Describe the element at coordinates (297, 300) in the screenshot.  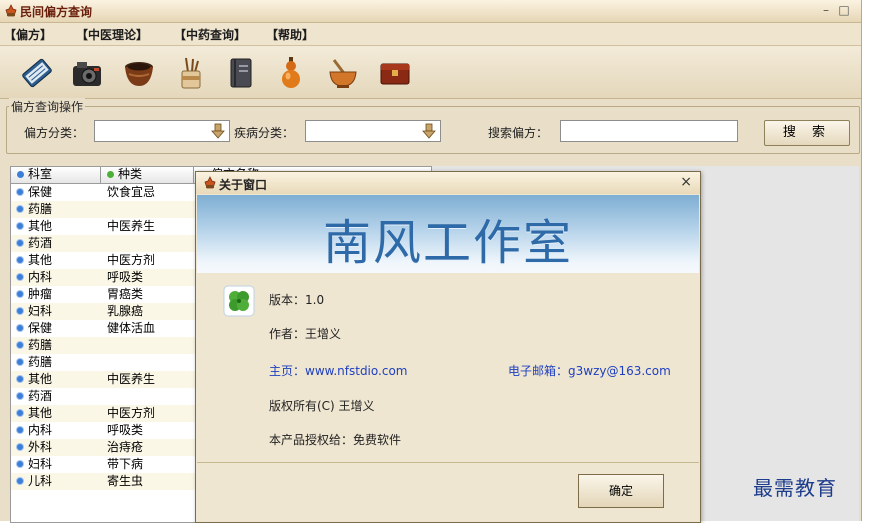
I see `version-text: 版本：1.0` at that location.